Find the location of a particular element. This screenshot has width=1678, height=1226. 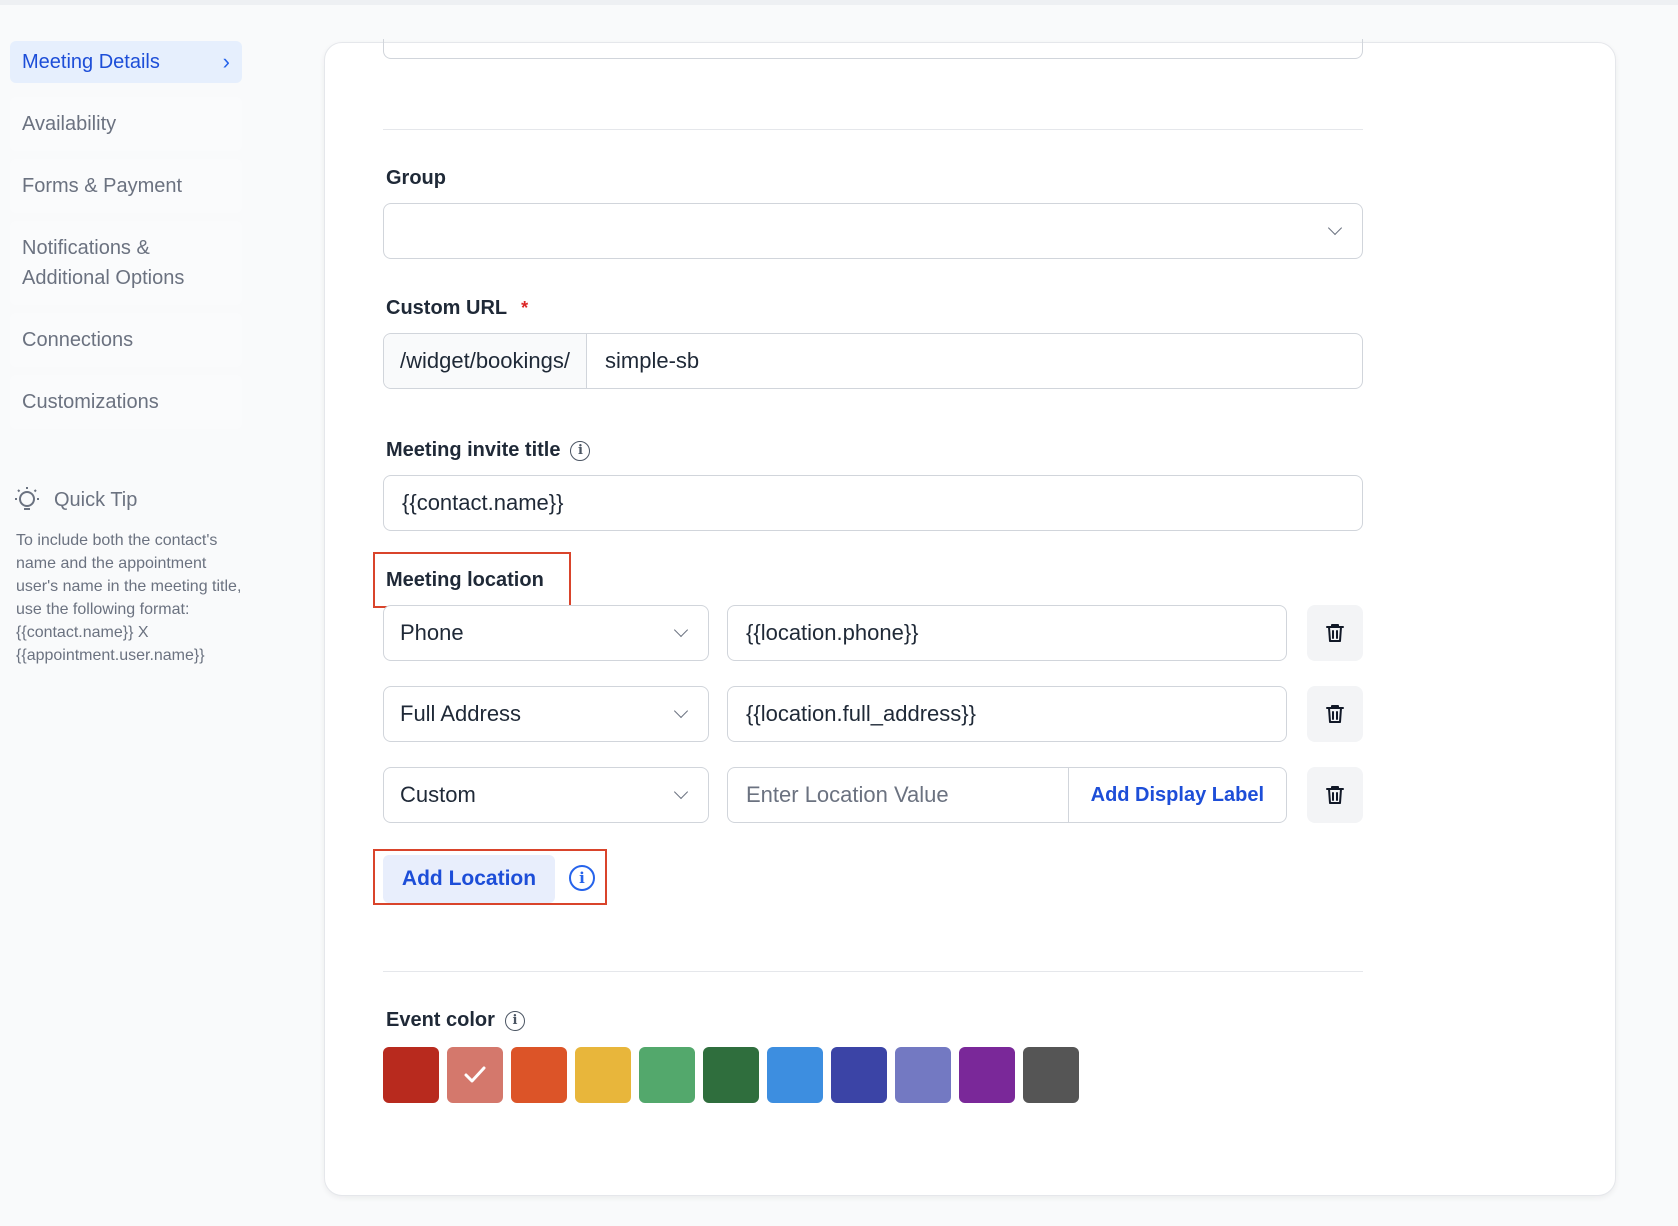

check-icon is located at coordinates (475, 1074).